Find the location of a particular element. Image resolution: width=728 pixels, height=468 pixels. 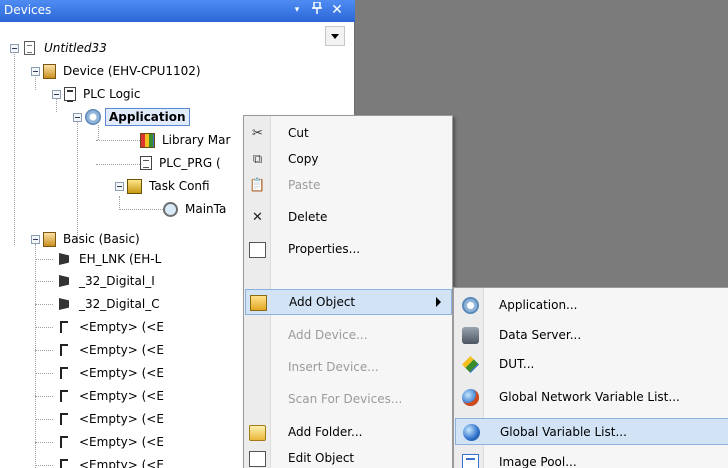

delete-icon: ✕ is located at coordinates (257, 217).